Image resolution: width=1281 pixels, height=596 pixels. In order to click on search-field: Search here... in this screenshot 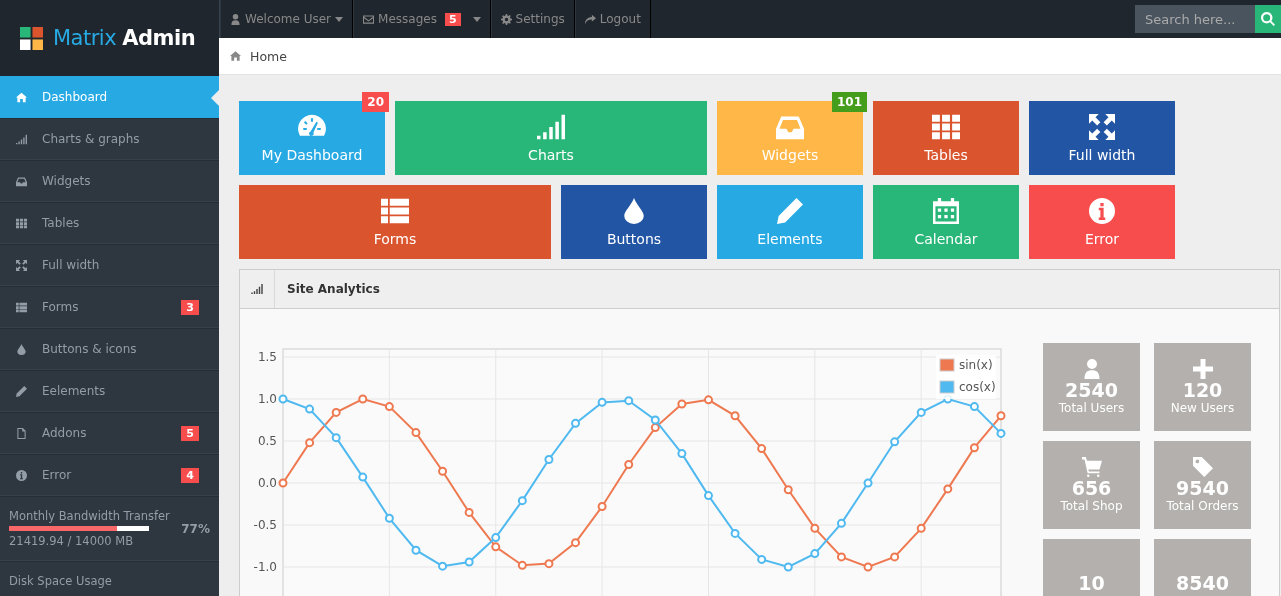, I will do `click(1195, 19)`.